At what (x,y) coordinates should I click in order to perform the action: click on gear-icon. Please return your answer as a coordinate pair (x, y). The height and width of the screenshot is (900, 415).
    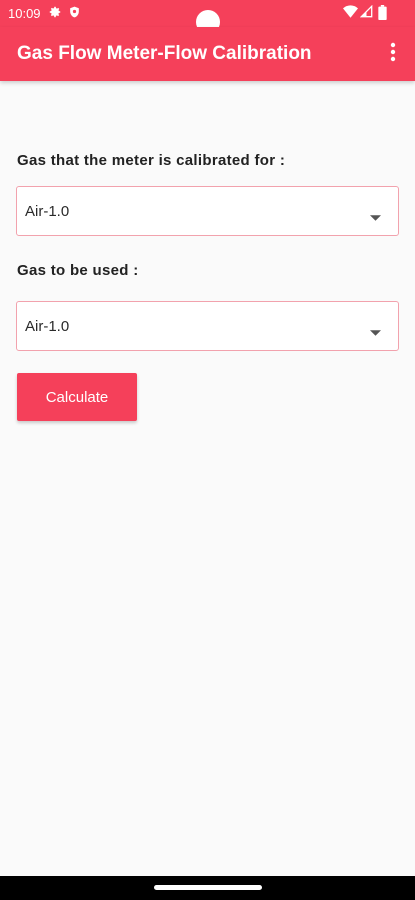
    Looking at the image, I should click on (55, 14).